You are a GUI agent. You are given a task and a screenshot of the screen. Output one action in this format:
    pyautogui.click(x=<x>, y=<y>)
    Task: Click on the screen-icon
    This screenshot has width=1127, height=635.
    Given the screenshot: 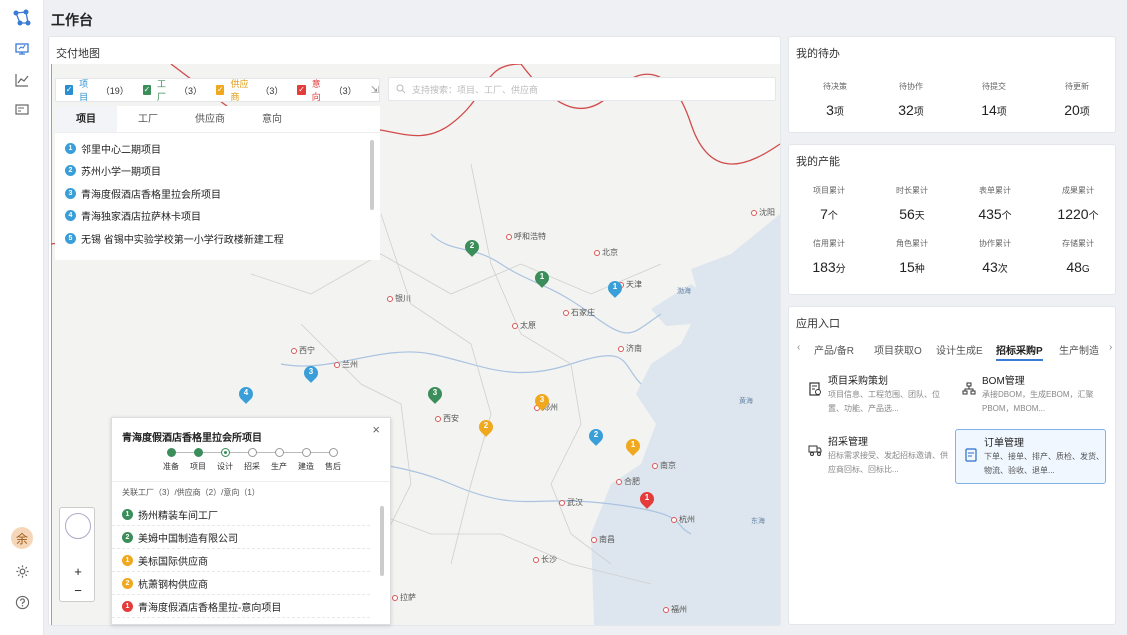 What is the action you would take?
    pyautogui.click(x=22, y=110)
    